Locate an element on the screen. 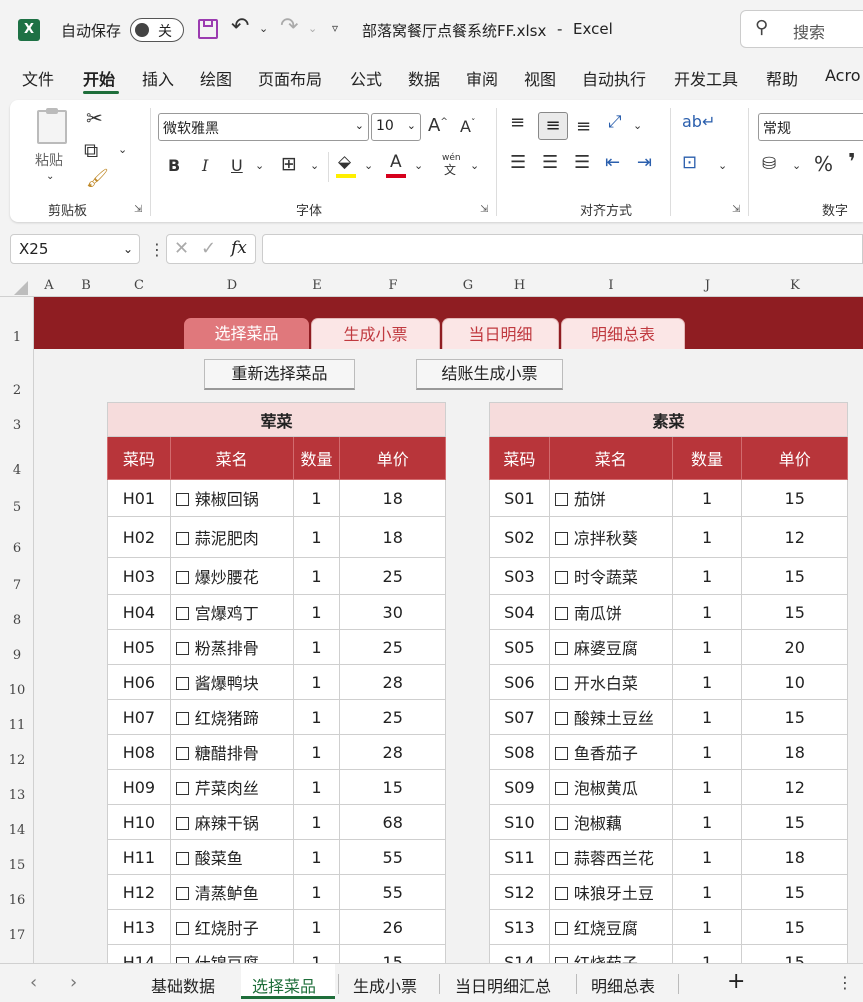  undo-dropdown-icon: ⌄ is located at coordinates (263, 28).